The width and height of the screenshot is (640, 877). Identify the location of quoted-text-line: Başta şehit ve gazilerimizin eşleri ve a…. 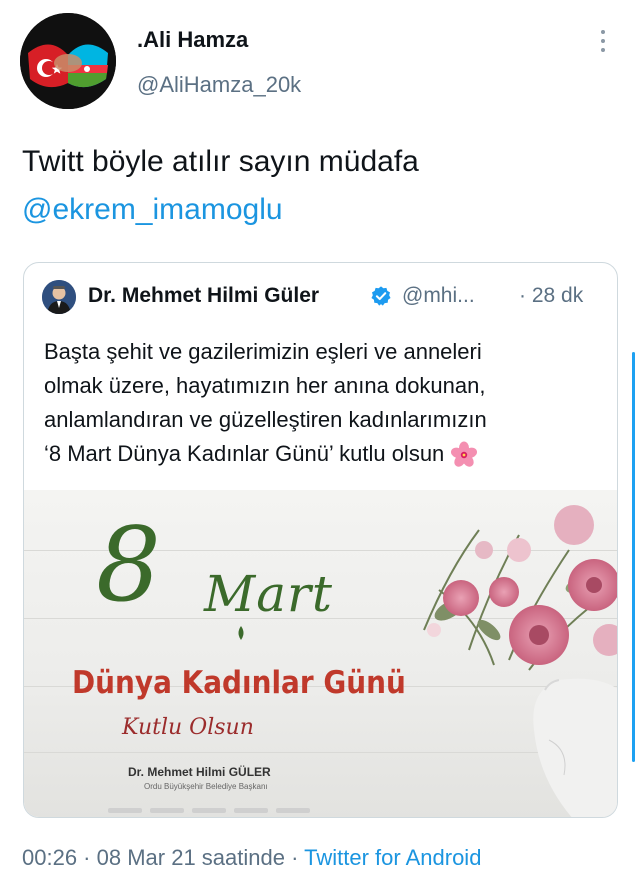
(263, 351).